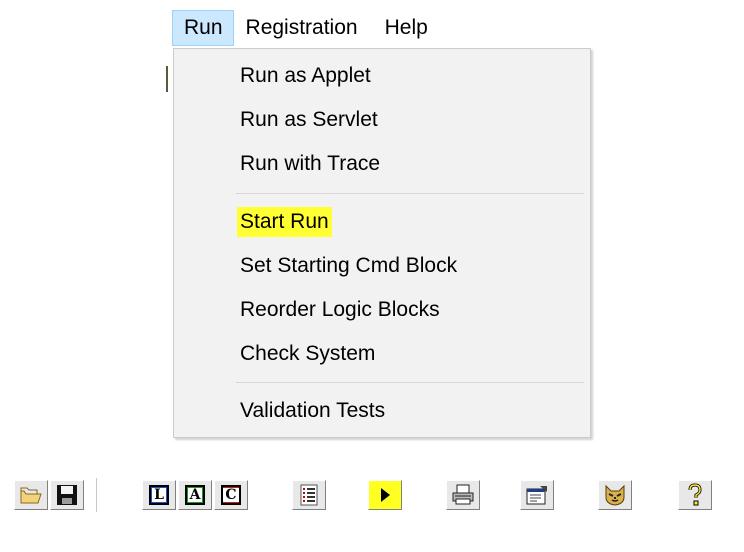 The height and width of the screenshot is (552, 744). I want to click on cmd-block-icon: C, so click(231, 495).